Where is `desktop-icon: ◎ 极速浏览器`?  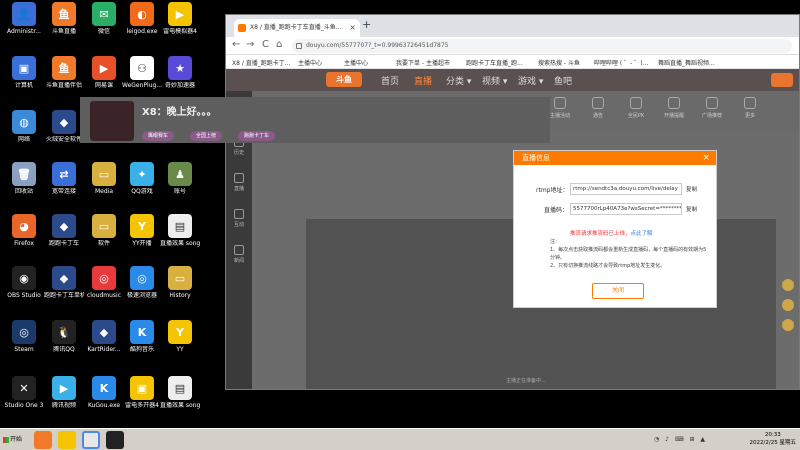 desktop-icon: ◎ 极速浏览器 is located at coordinates (142, 282).